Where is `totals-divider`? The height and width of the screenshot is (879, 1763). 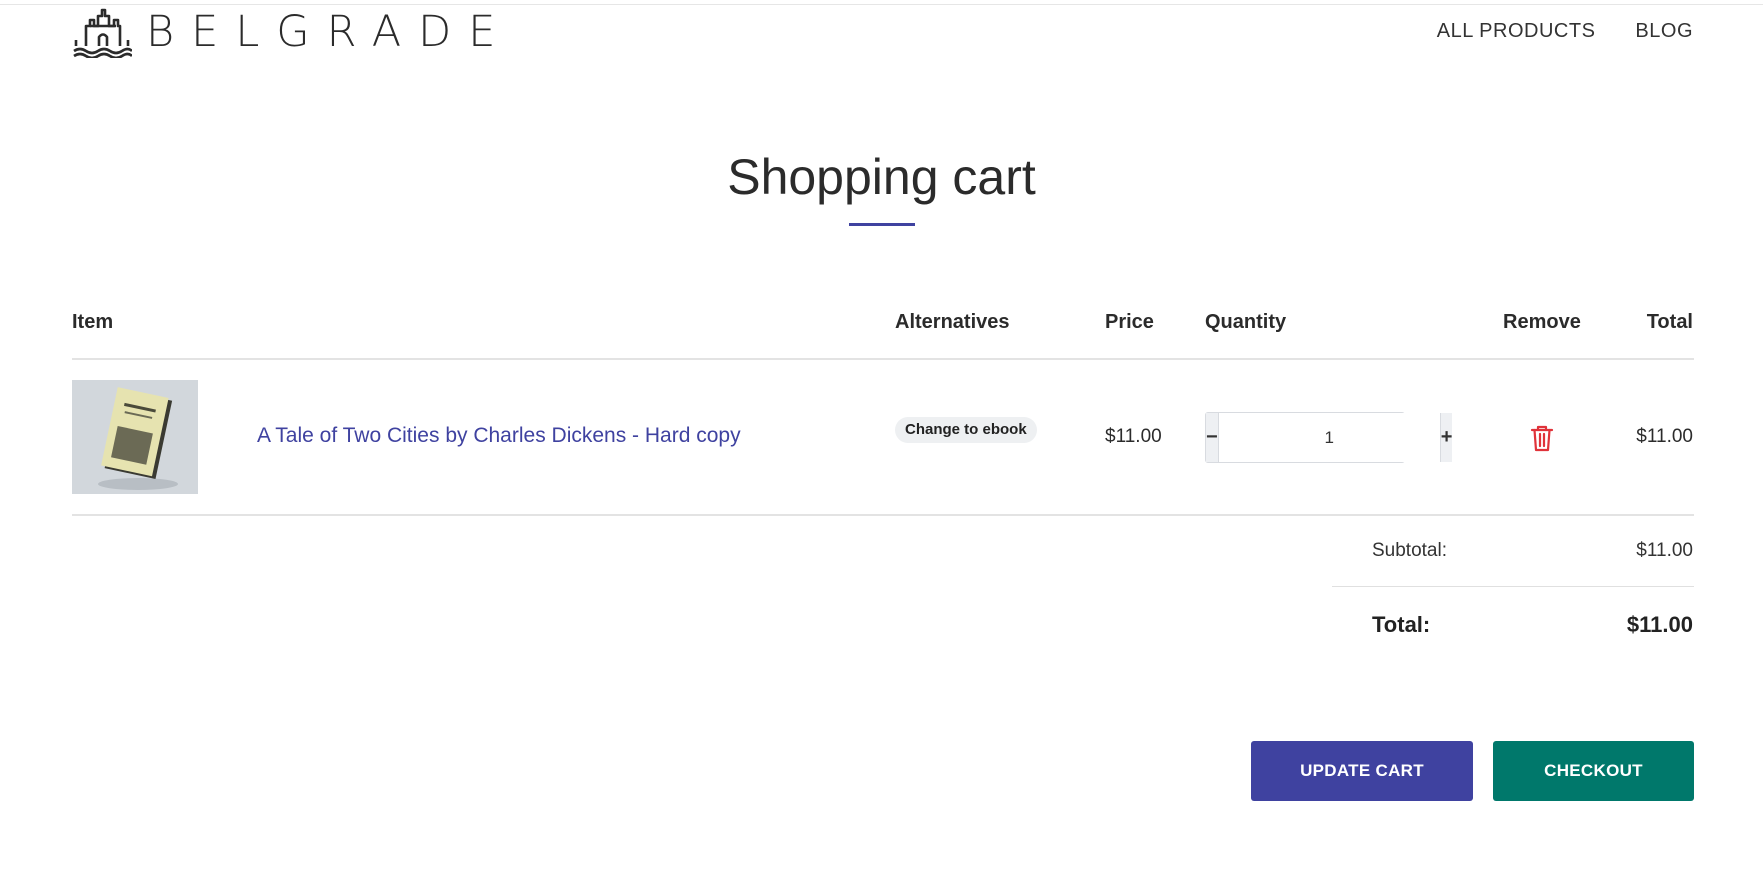 totals-divider is located at coordinates (1513, 586).